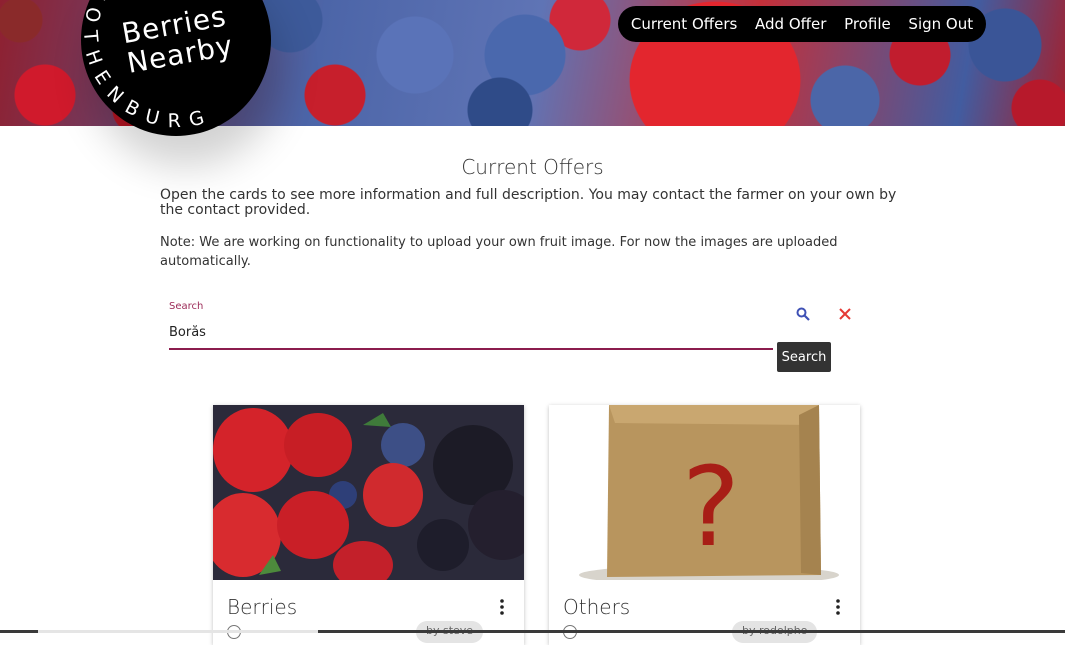 The width and height of the screenshot is (1065, 645). I want to click on offer-card-others: ? Others by rodolpho, so click(704, 525).